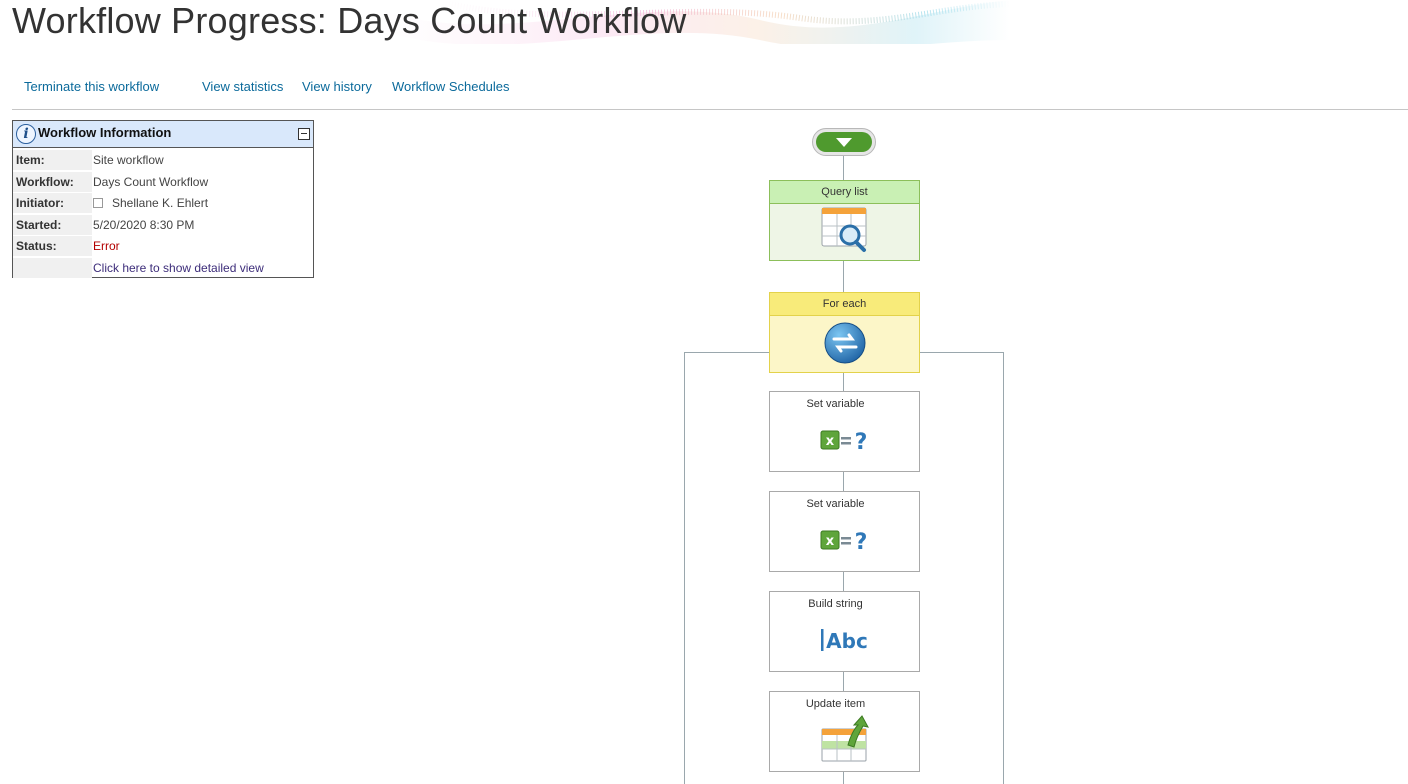  I want to click on show-detailed-view-link: Click here to show detailed view, so click(178, 268).